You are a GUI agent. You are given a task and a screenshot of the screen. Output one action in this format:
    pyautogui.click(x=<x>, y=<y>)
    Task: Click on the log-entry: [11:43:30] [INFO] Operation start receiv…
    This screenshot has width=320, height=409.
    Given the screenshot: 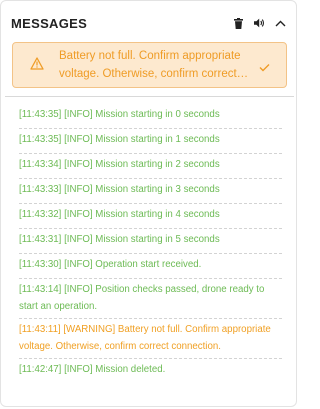 What is the action you would take?
    pyautogui.click(x=150, y=266)
    